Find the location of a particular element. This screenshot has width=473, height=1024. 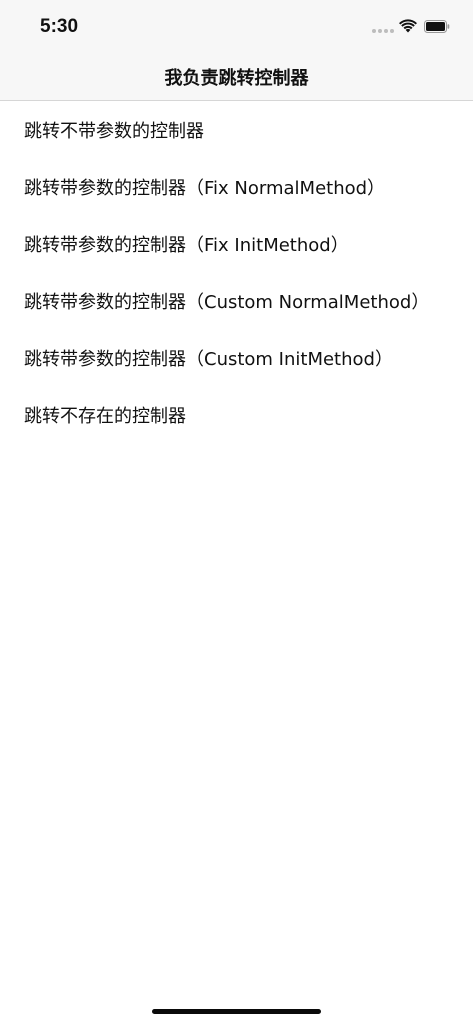

cellular-signal-icon is located at coordinates (383, 31).